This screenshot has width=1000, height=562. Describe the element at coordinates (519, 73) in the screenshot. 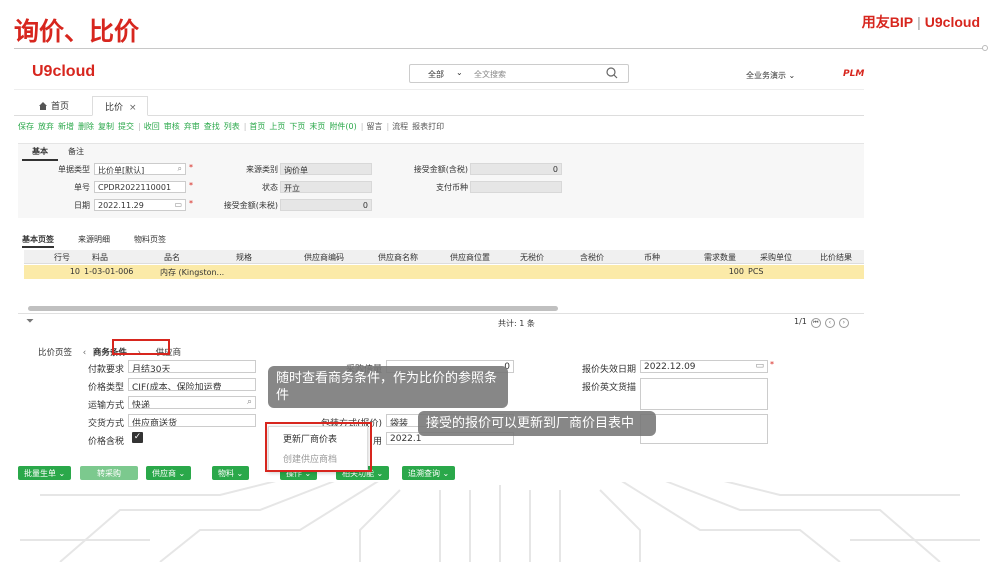

I see `global-search: 全部 ⌄ 全文搜索` at that location.